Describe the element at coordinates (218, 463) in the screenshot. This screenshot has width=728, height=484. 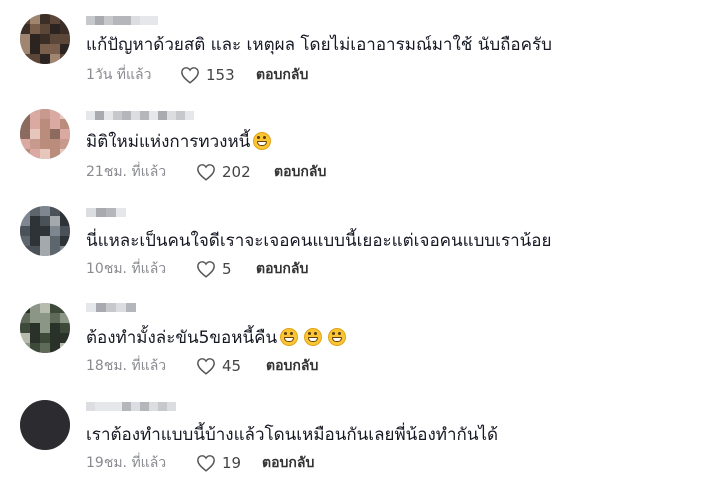
I see `like-button: 19` at that location.